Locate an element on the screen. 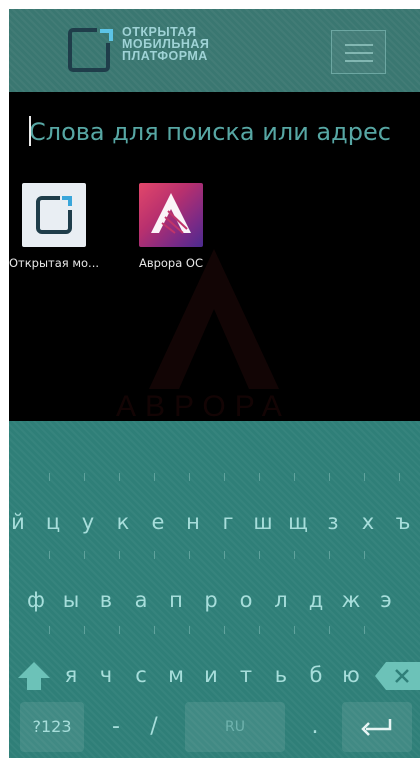  slash-key: / is located at coordinates (154, 727).